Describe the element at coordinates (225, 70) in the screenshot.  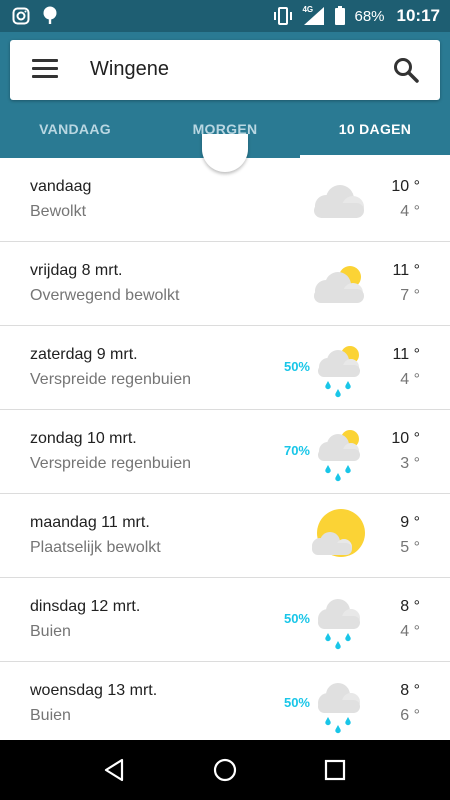
I see `search-card: Wingene` at that location.